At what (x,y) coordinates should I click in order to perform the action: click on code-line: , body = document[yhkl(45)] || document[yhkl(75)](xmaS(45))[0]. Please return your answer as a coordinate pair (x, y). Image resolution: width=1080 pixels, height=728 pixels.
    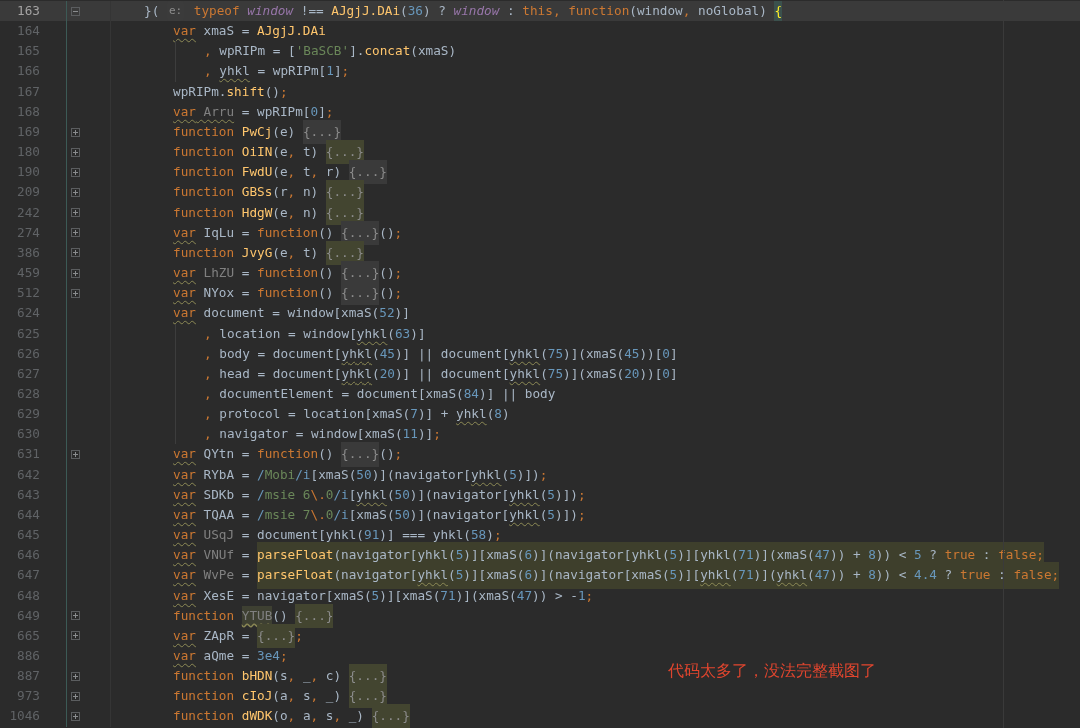
    Looking at the image, I should click on (441, 354).